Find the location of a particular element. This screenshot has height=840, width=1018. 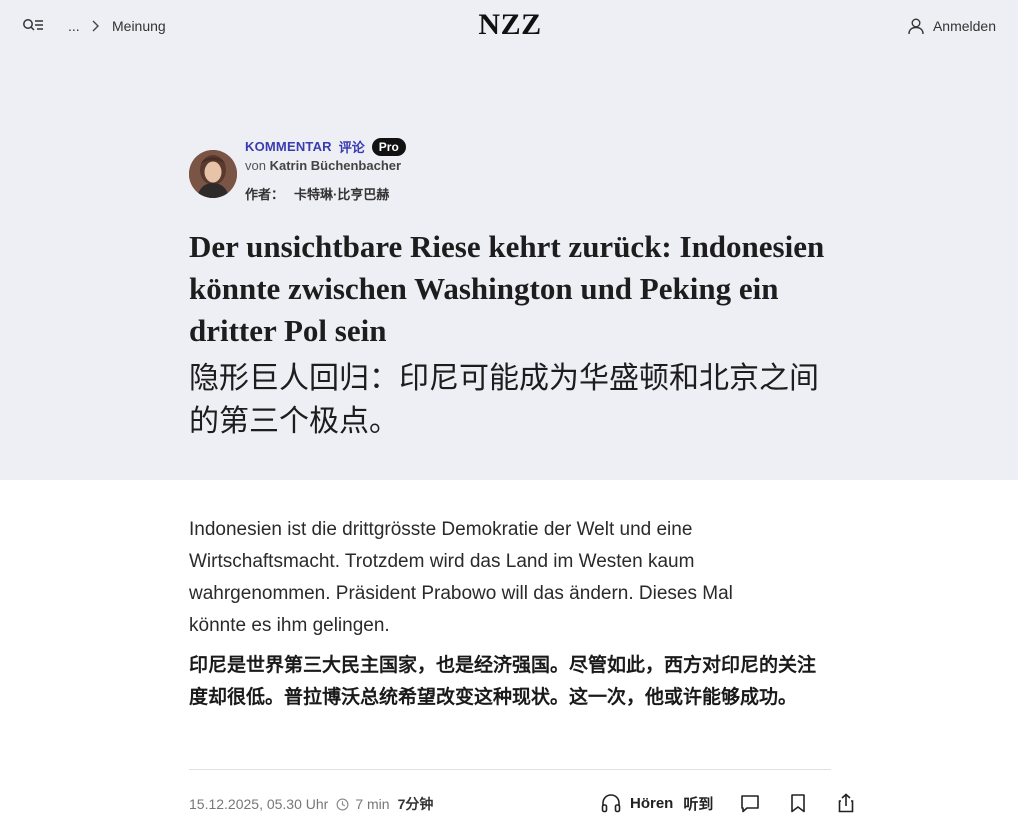

kicker-label: KOMMENTAR is located at coordinates (288, 146).